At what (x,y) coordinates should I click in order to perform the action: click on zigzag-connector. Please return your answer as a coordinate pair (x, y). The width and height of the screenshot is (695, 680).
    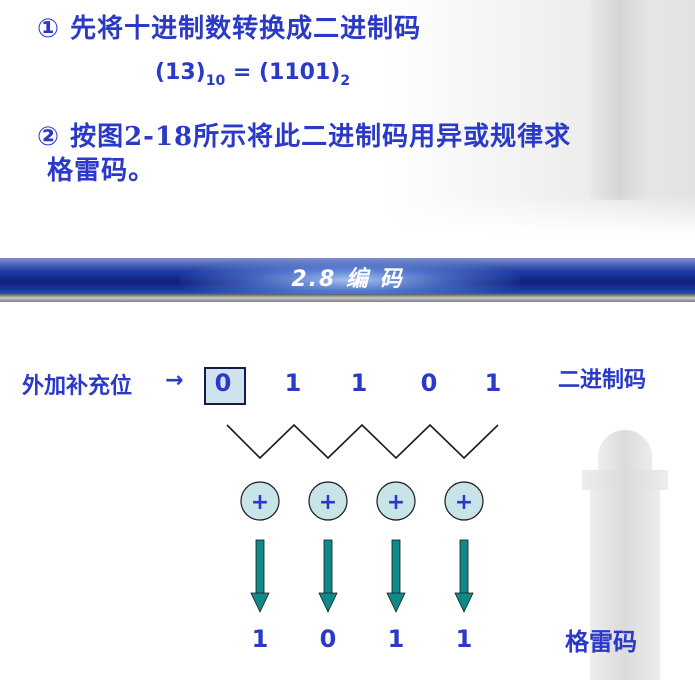
    Looking at the image, I should click on (362, 441).